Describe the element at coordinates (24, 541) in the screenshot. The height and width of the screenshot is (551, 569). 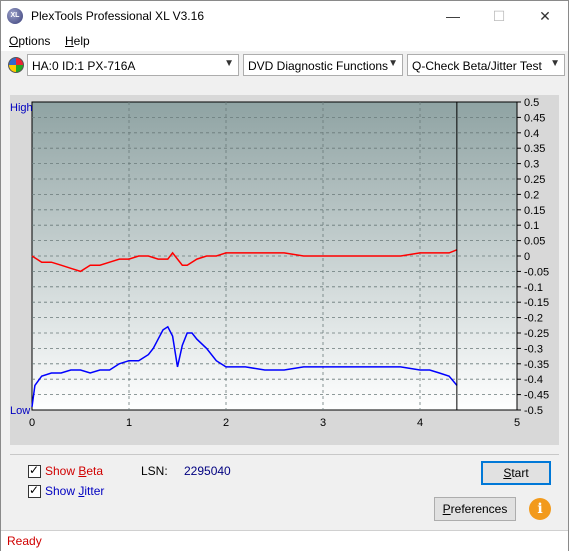
I see `status-text: Ready` at that location.